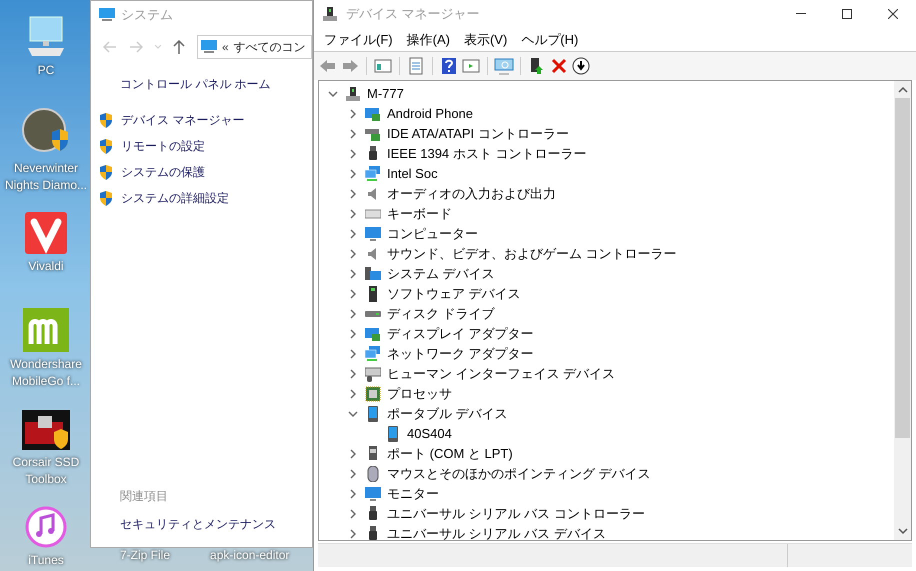  Describe the element at coordinates (486, 154) in the screenshot. I see `tree-item: IEEE 1394 ホスト コントローラー` at that location.